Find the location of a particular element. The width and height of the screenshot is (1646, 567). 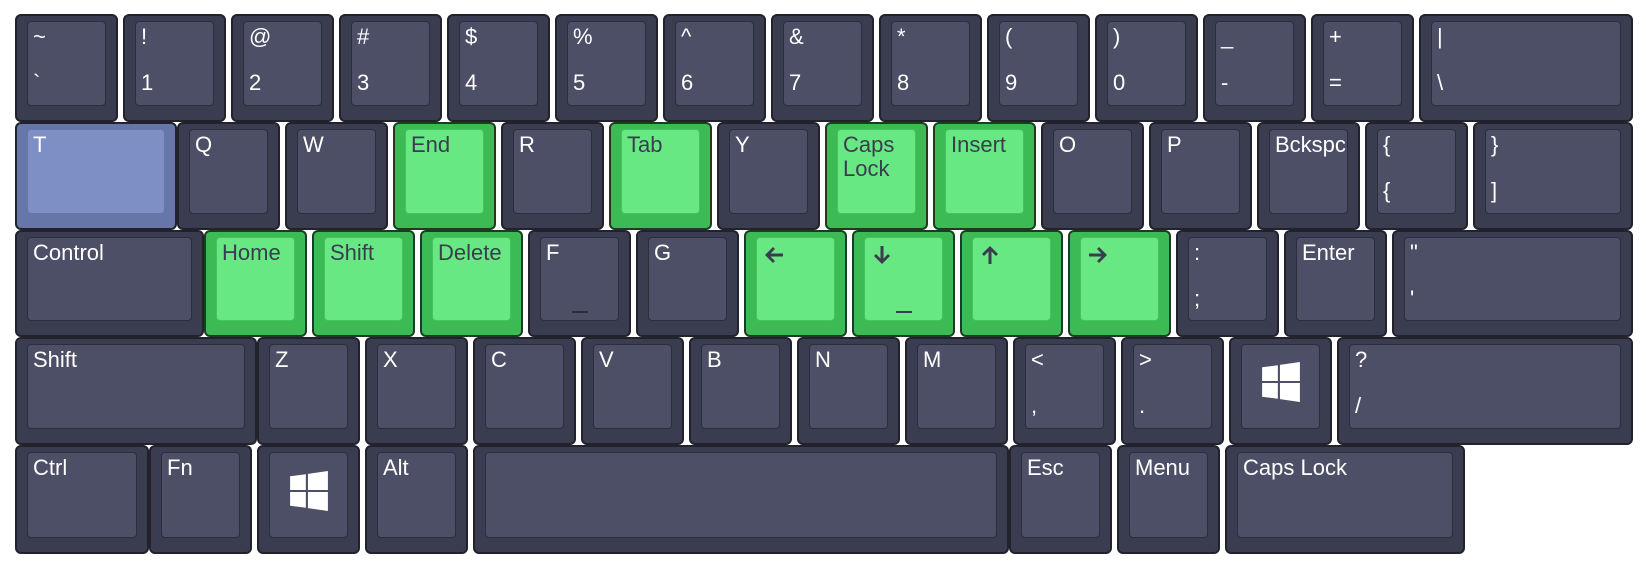

key-6: ^ 6 is located at coordinates (714, 68).